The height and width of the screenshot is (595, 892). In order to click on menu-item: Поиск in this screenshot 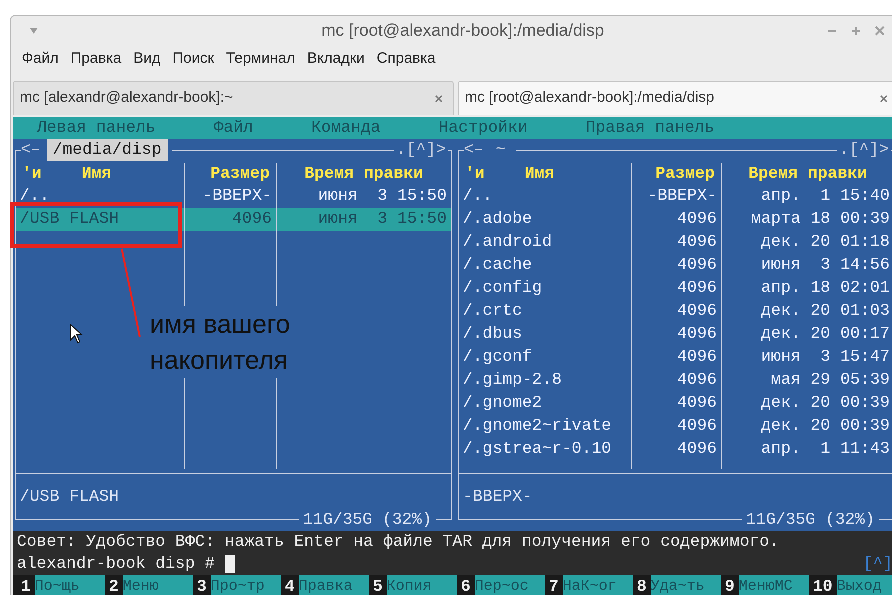, I will do `click(194, 59)`.